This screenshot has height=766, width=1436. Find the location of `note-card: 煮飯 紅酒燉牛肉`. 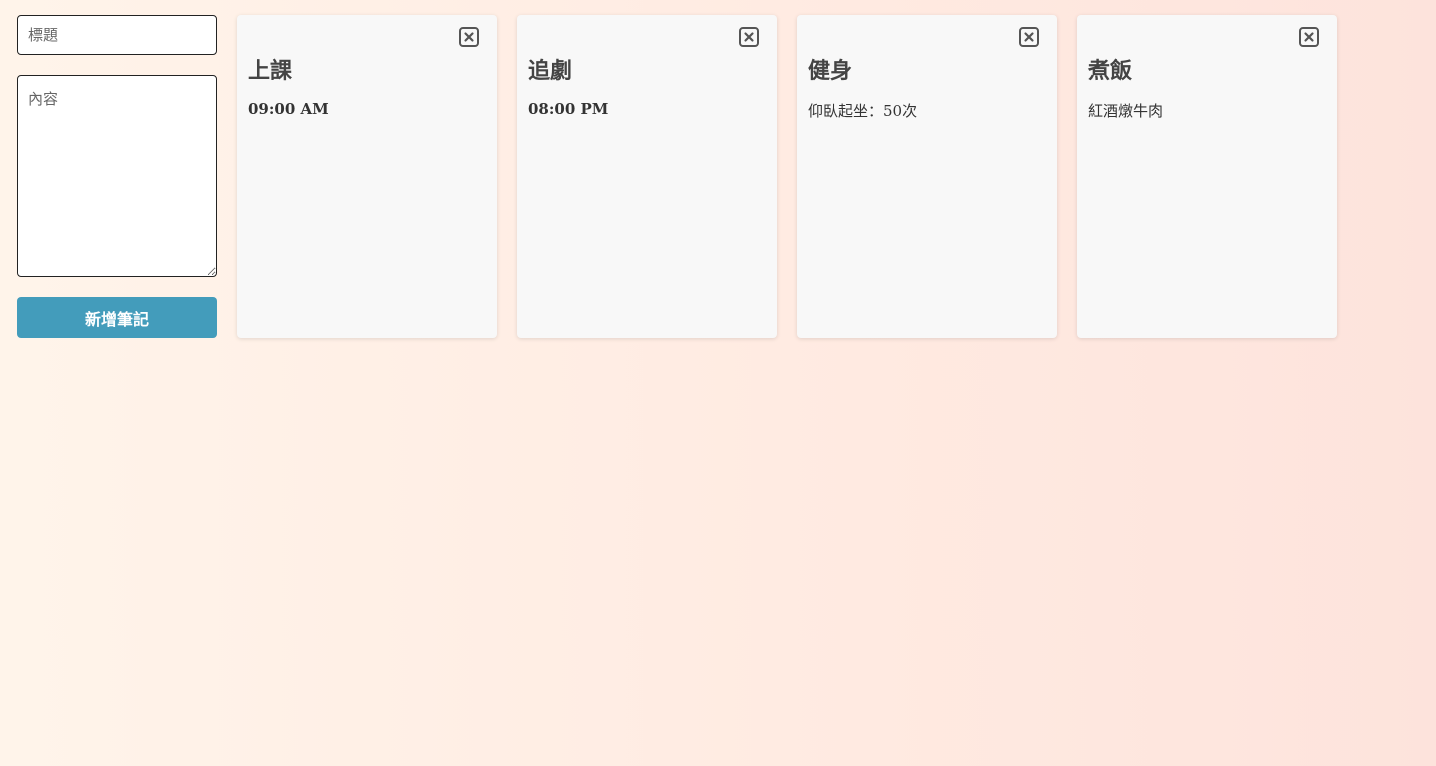

note-card: 煮飯 紅酒燉牛肉 is located at coordinates (1207, 176).